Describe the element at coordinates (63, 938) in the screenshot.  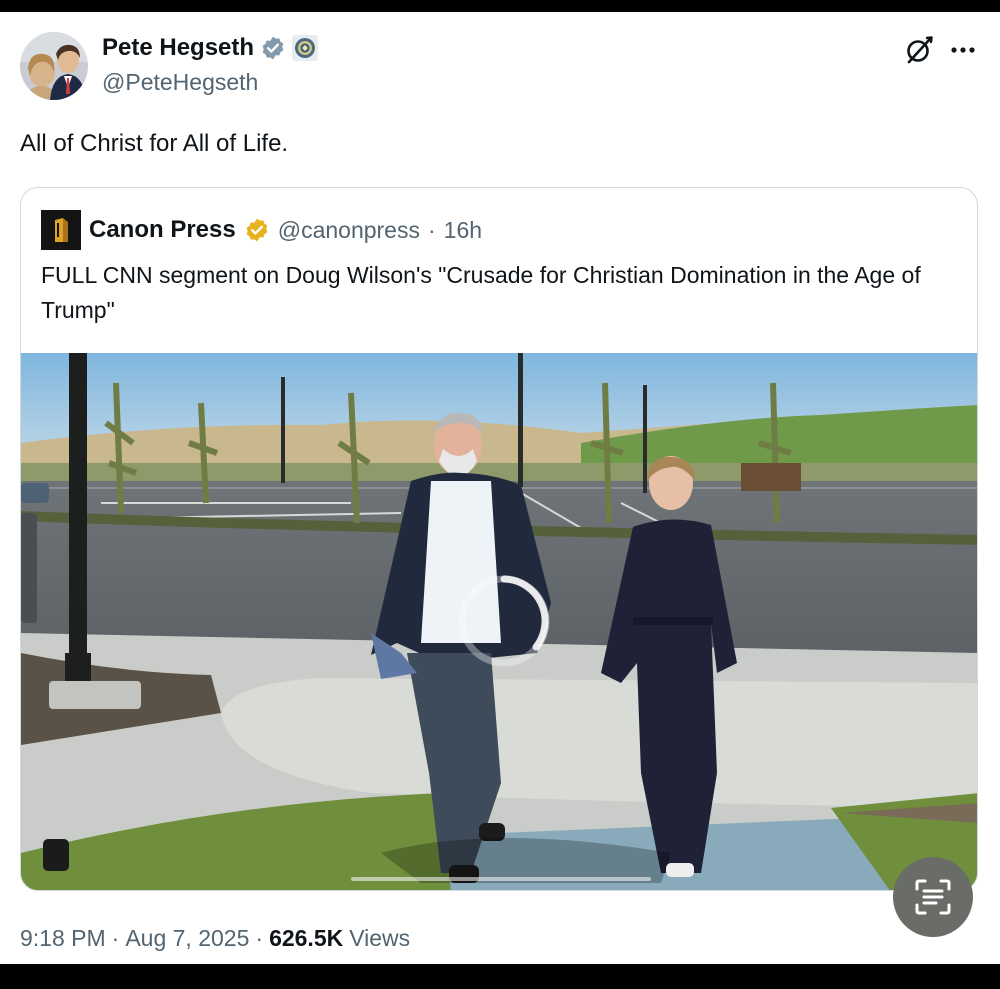
I see `tweet-time: 9:18 PM` at that location.